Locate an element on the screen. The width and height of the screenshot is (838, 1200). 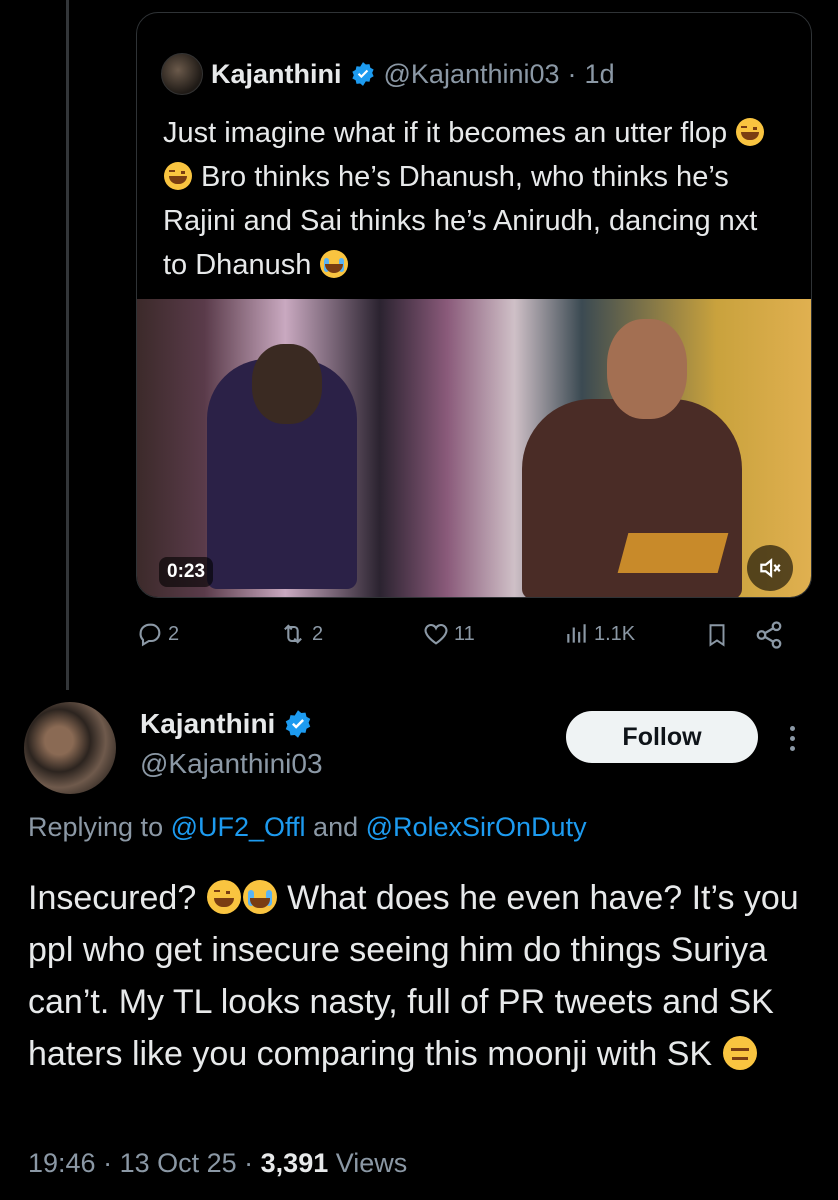
reply-count: 2 is located at coordinates (174, 633).